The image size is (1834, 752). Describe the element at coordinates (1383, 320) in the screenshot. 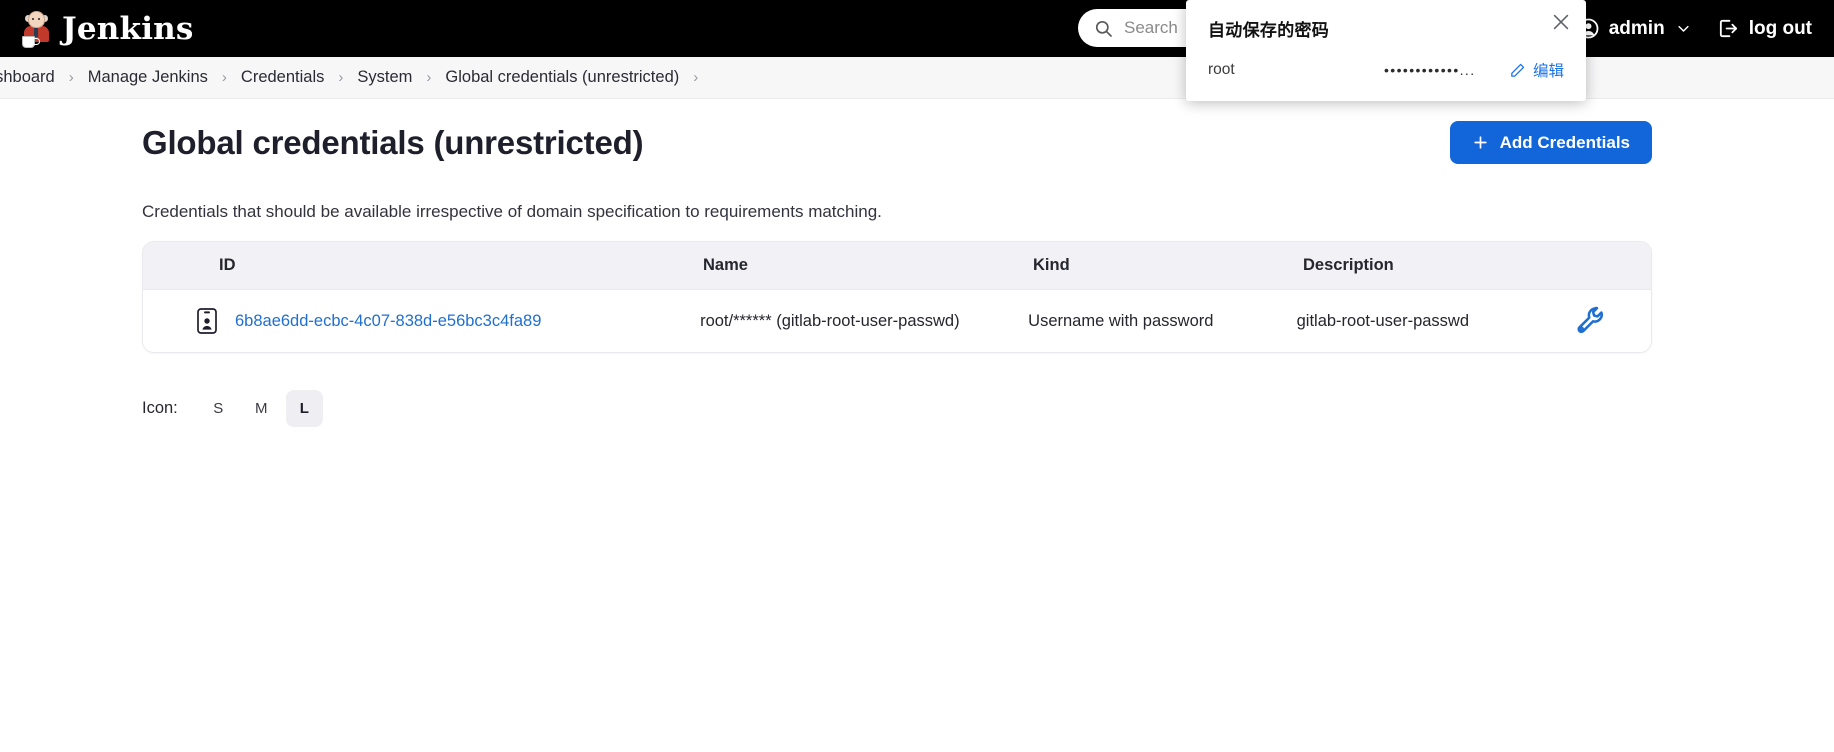

I see `cell-description: gitlab-root-user-passwd` at that location.